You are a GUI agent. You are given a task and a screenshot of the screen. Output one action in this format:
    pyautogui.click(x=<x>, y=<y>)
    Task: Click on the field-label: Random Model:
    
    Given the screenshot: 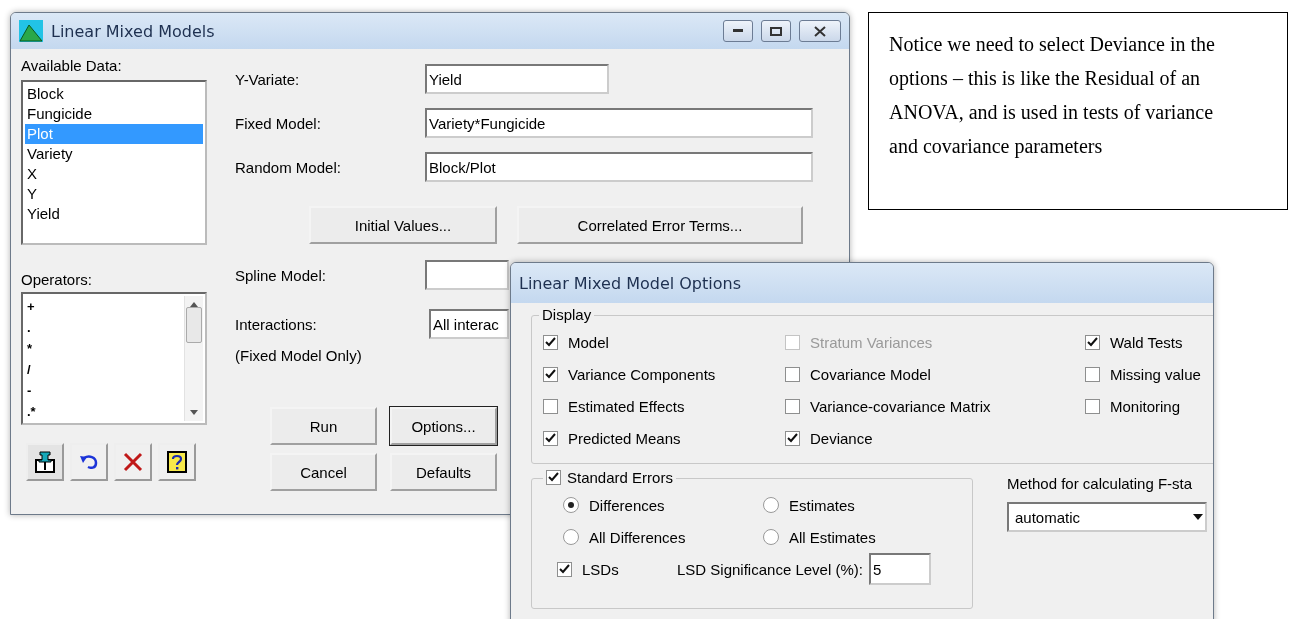 What is the action you would take?
    pyautogui.click(x=288, y=167)
    